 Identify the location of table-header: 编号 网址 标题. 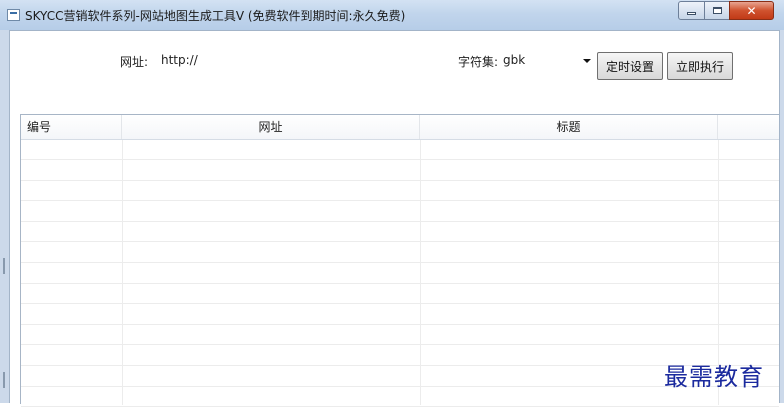
(400, 127).